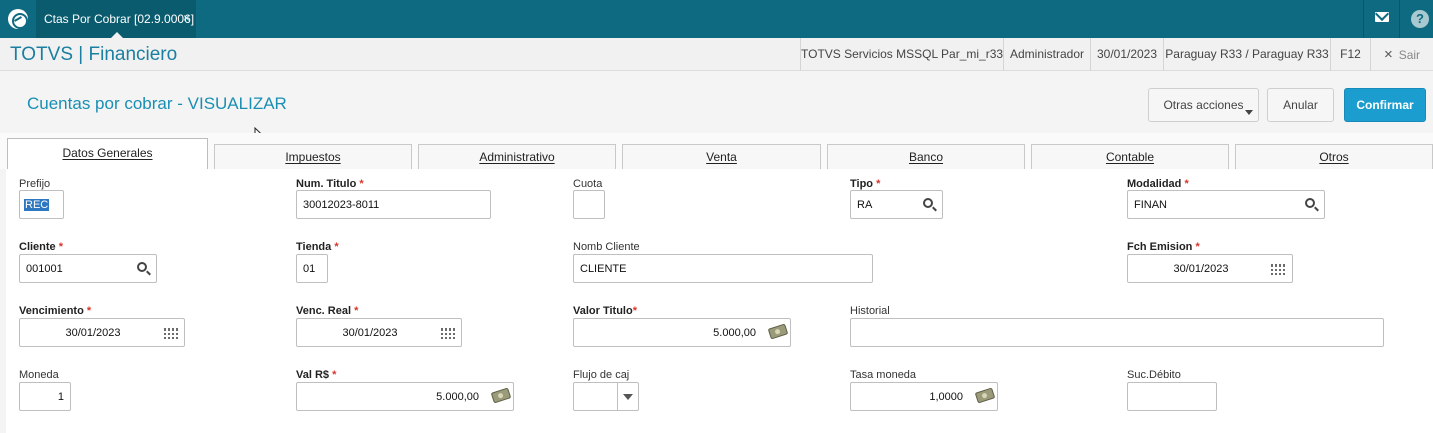 The image size is (1433, 433). What do you see at coordinates (1300, 105) in the screenshot?
I see `cancel-button: Anular` at bounding box center [1300, 105].